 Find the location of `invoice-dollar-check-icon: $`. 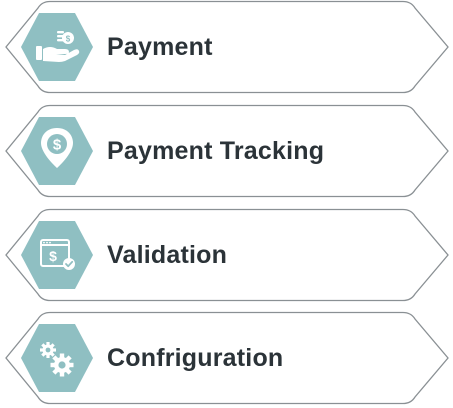

invoice-dollar-check-icon: $ is located at coordinates (57, 255).